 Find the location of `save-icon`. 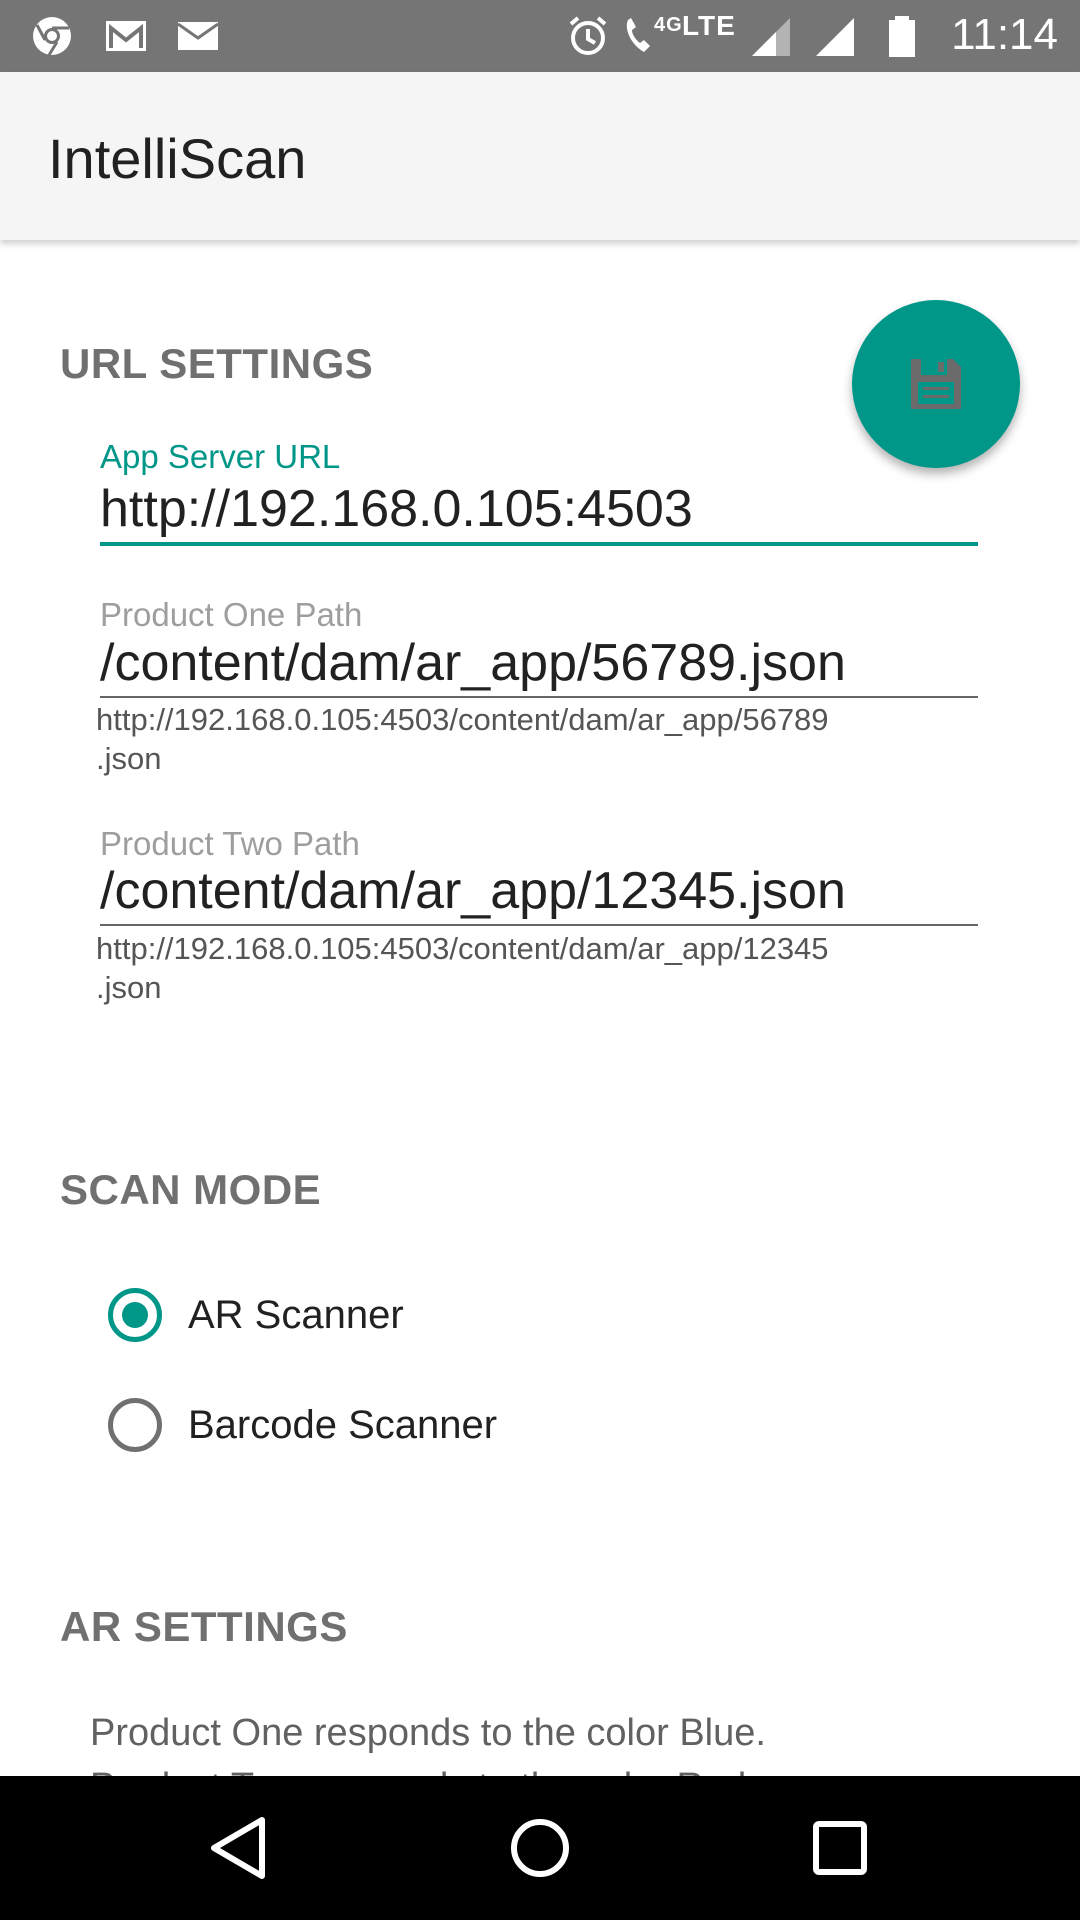

save-icon is located at coordinates (936, 384).